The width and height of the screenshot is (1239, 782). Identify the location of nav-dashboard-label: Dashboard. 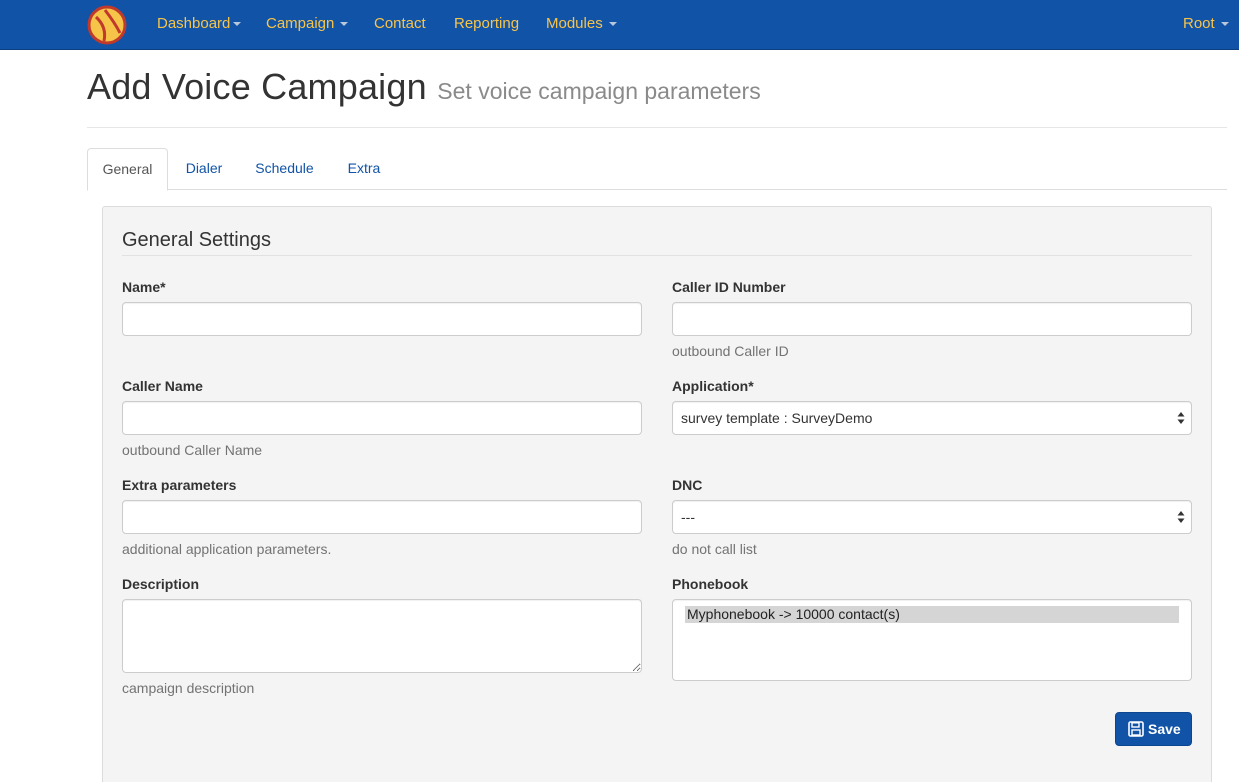
(194, 23).